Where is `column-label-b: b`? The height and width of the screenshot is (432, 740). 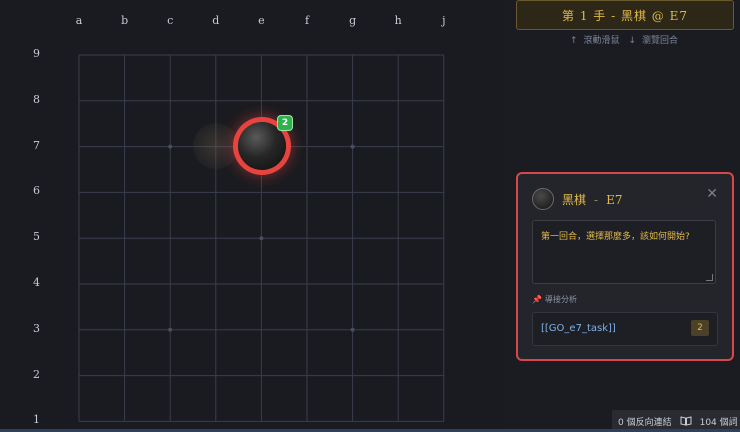
column-label-b: b is located at coordinates (125, 20).